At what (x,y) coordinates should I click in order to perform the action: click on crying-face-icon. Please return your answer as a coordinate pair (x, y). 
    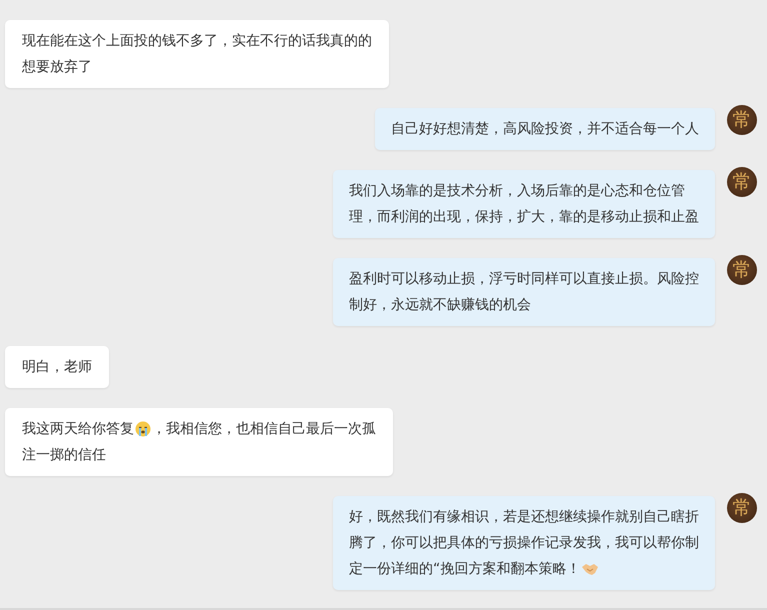
    Looking at the image, I should click on (143, 429).